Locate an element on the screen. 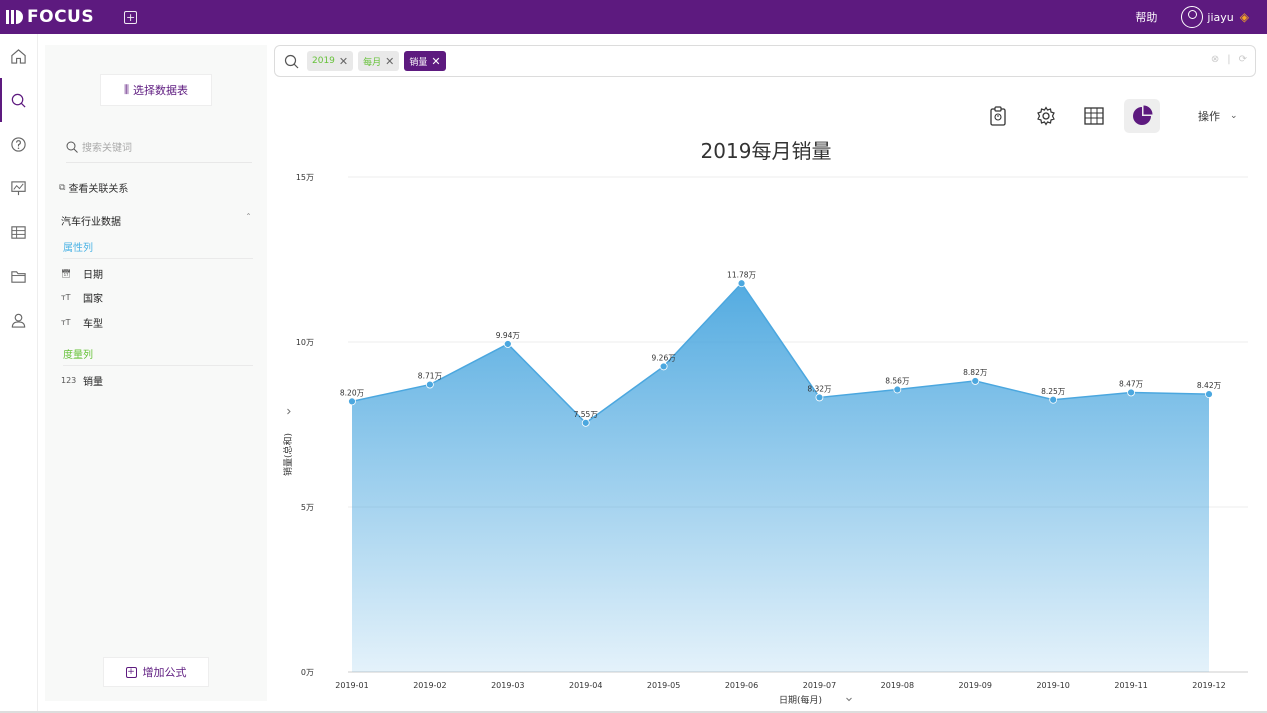 This screenshot has height=713, width=1267. rail-user is located at coordinates (18, 320).